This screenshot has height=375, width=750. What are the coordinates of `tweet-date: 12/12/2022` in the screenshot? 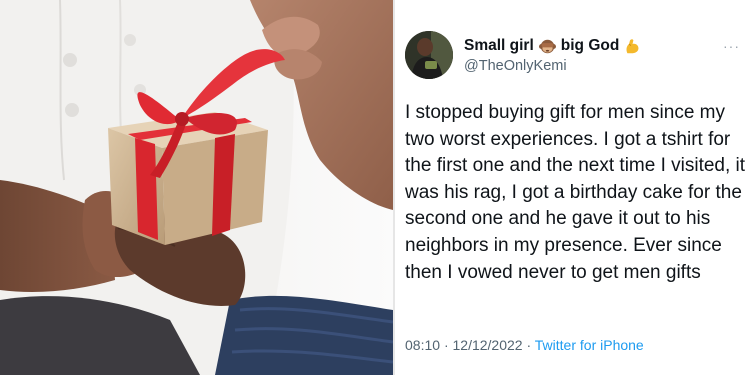 It's located at (488, 345).